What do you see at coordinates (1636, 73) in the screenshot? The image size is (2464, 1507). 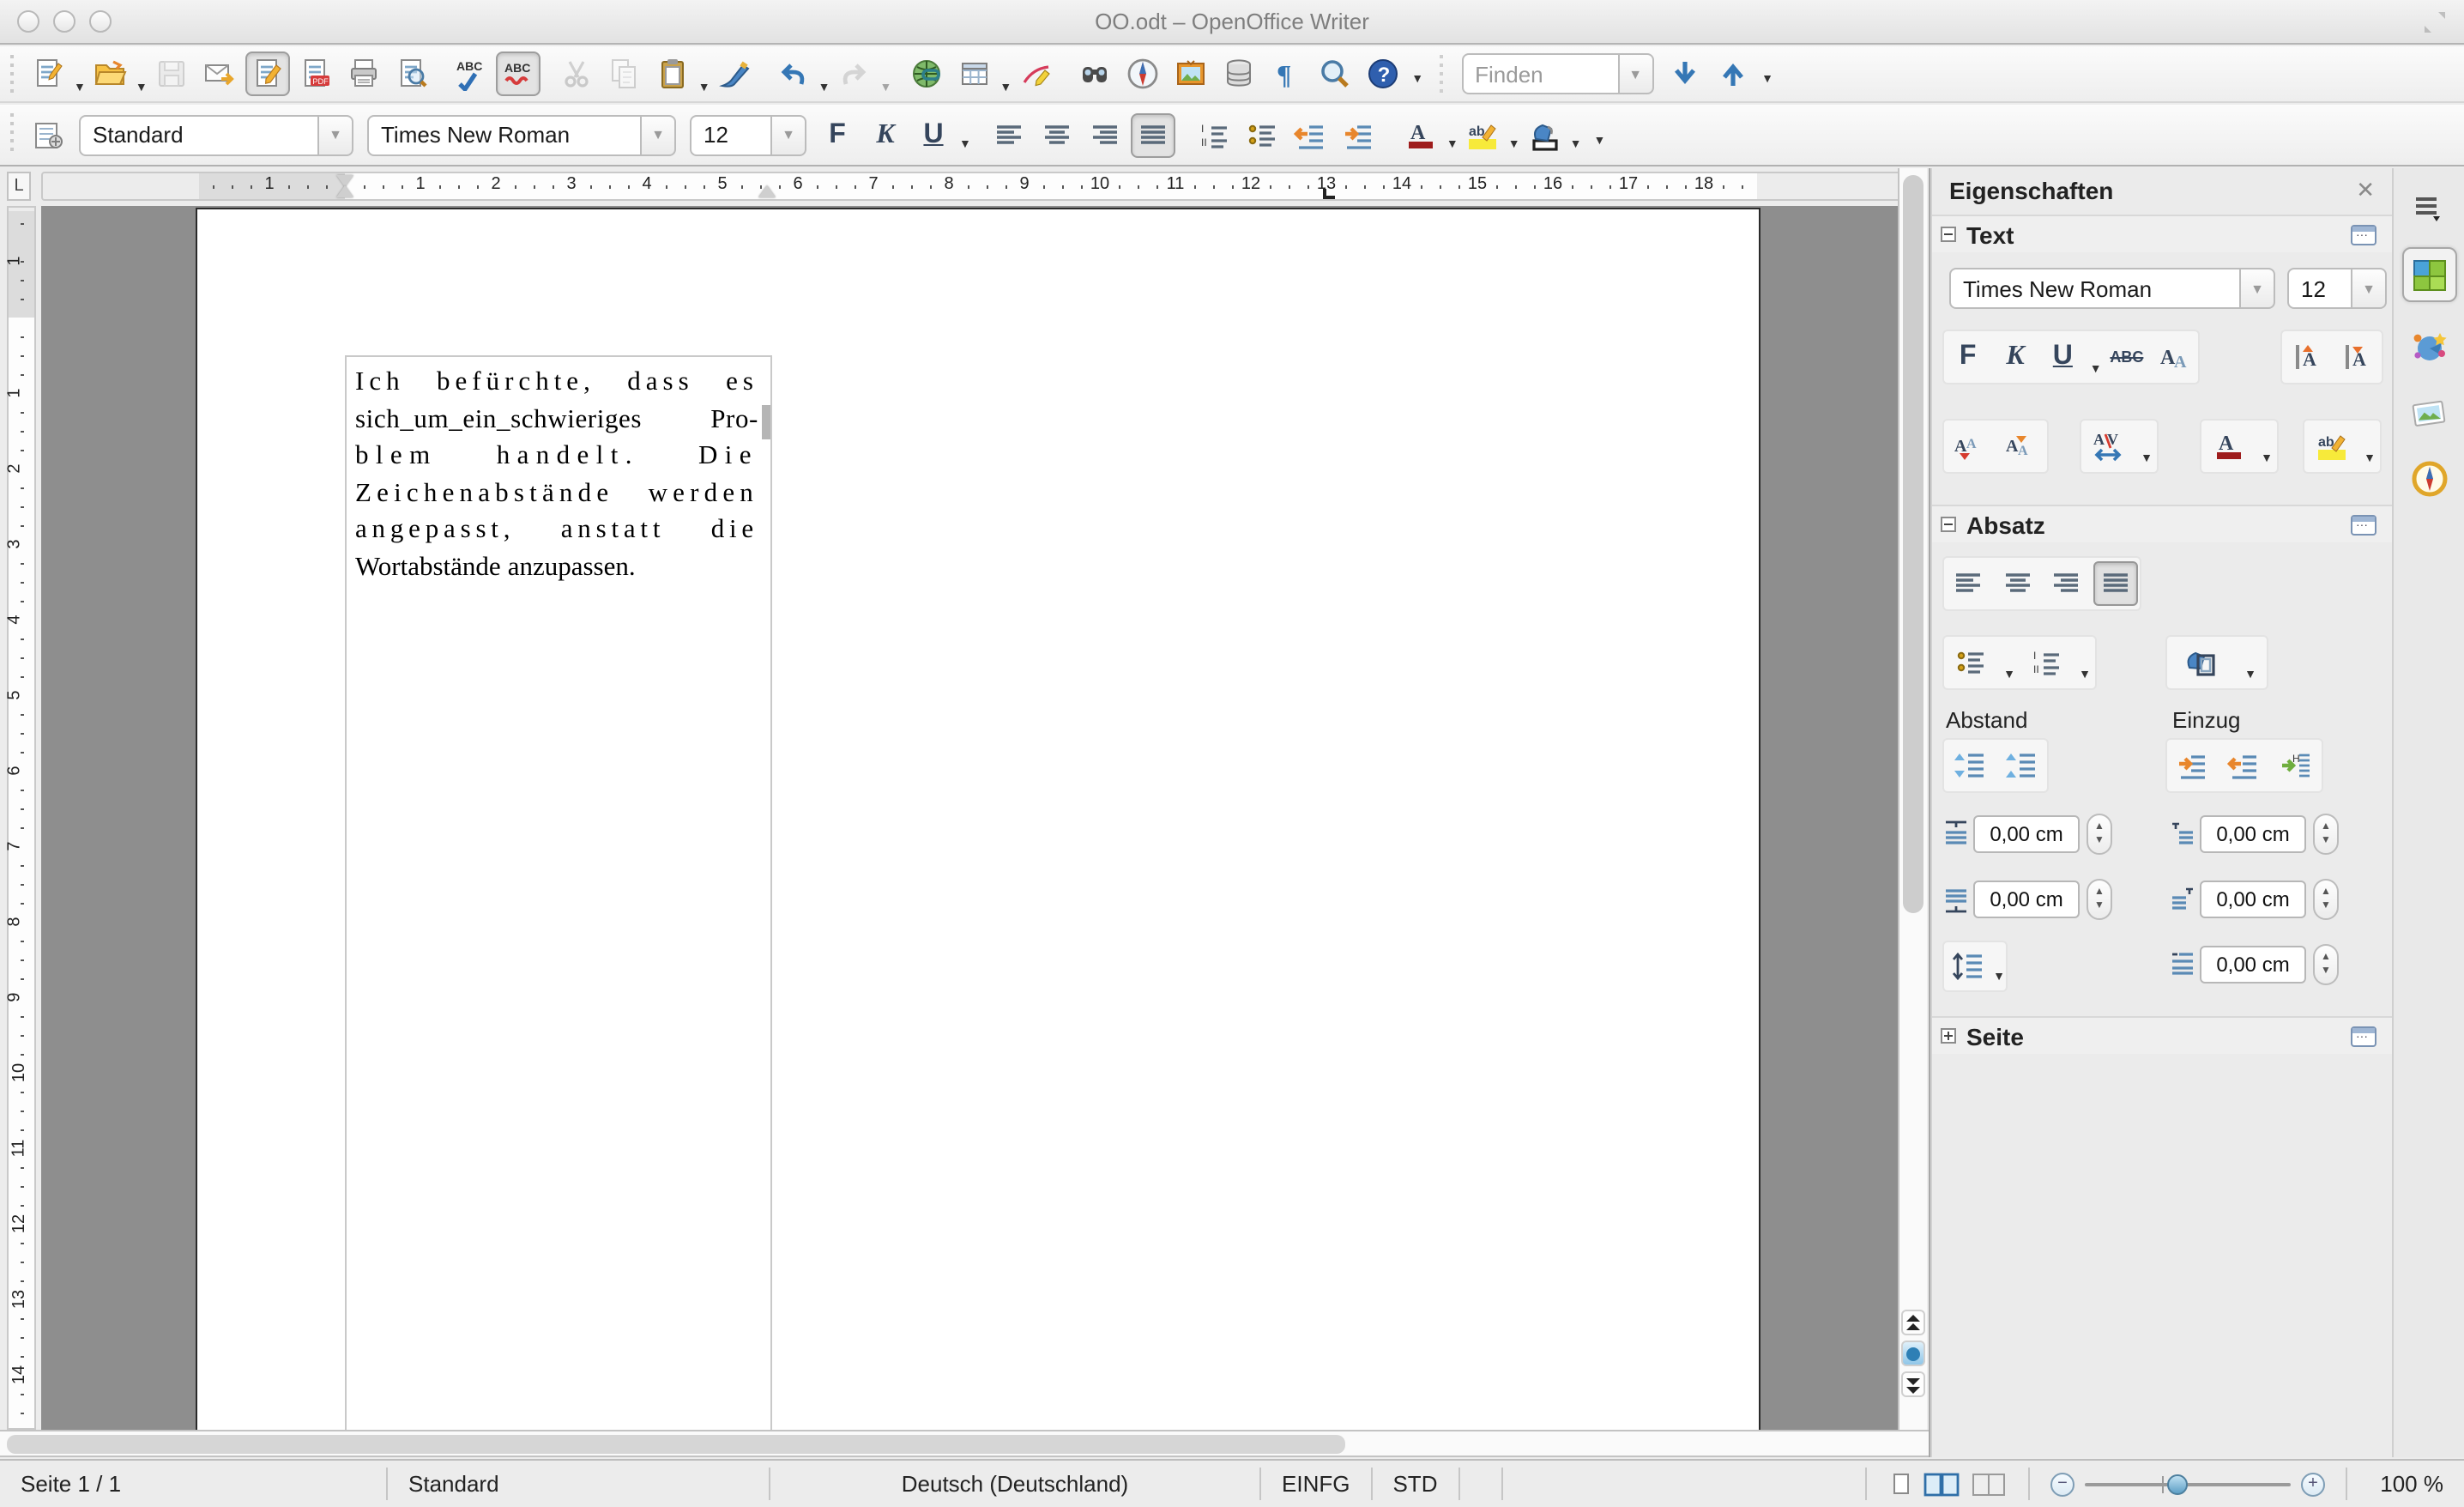 I see `find-dropdown-icon: ▼` at bounding box center [1636, 73].